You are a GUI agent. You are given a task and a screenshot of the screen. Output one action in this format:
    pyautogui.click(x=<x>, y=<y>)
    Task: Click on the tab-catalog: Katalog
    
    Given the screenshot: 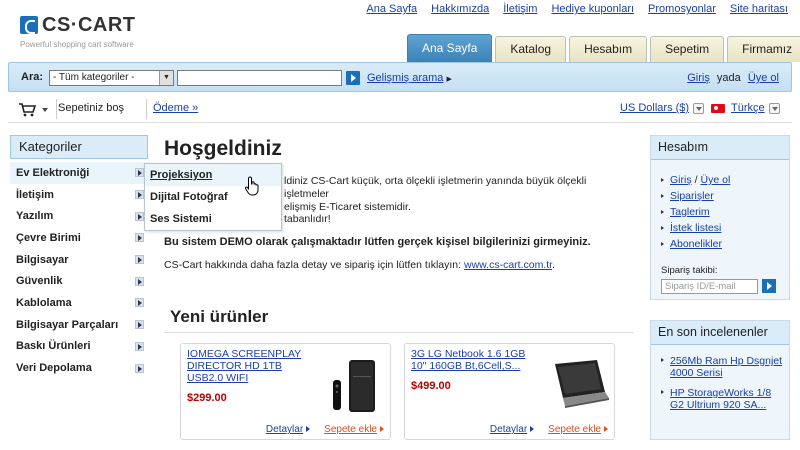 What is the action you would take?
    pyautogui.click(x=531, y=49)
    